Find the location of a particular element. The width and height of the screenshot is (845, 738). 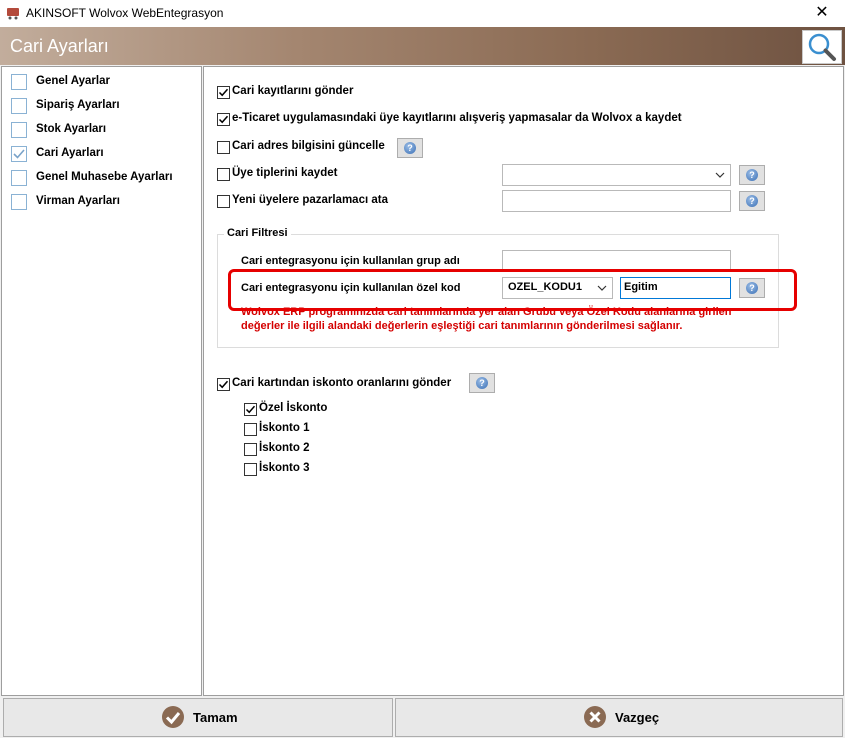

sidebar-item-label: Sipariş Ayarları is located at coordinates (78, 105).